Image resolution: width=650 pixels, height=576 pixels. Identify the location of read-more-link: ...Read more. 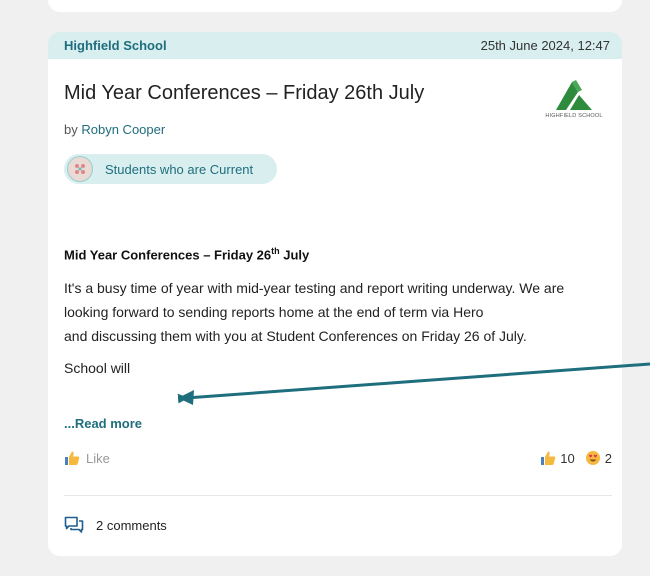
(103, 423).